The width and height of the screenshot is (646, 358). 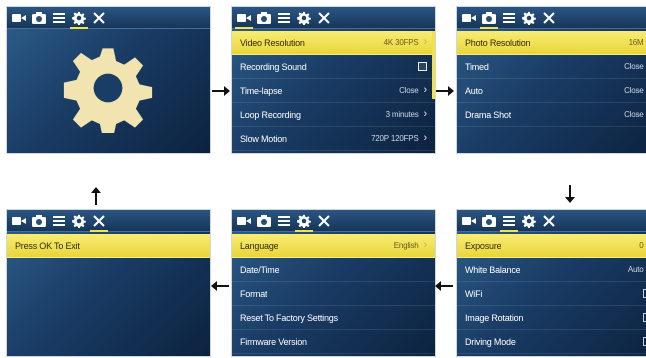 What do you see at coordinates (490, 341) in the screenshot?
I see `menu-label: Driving Mode` at bounding box center [490, 341].